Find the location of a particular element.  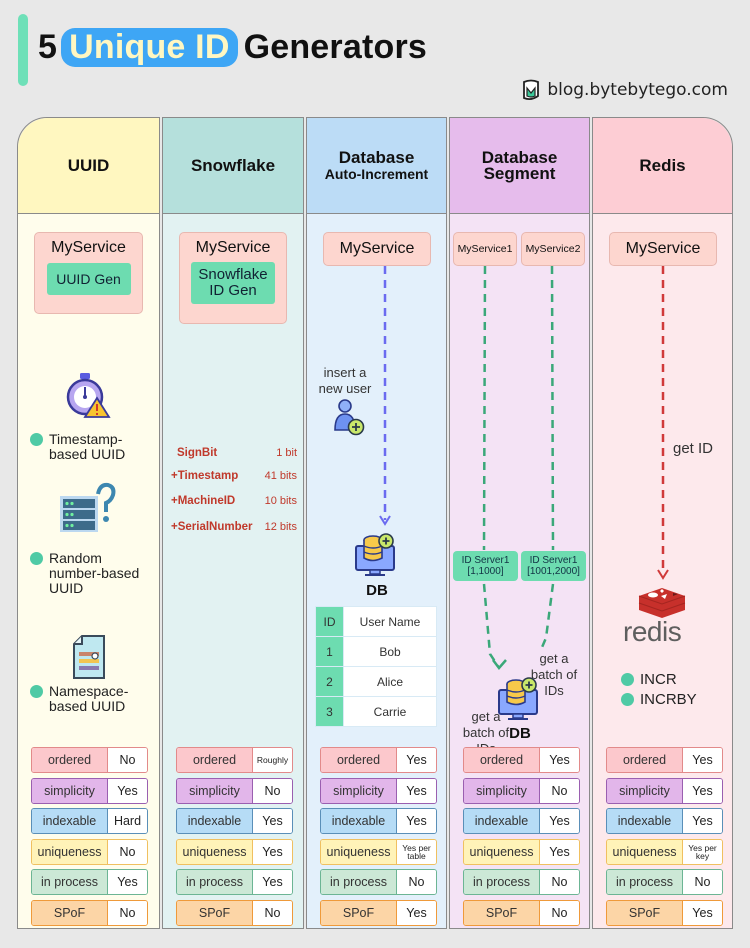

comparison-value: Yes per table is located at coordinates (416, 851).